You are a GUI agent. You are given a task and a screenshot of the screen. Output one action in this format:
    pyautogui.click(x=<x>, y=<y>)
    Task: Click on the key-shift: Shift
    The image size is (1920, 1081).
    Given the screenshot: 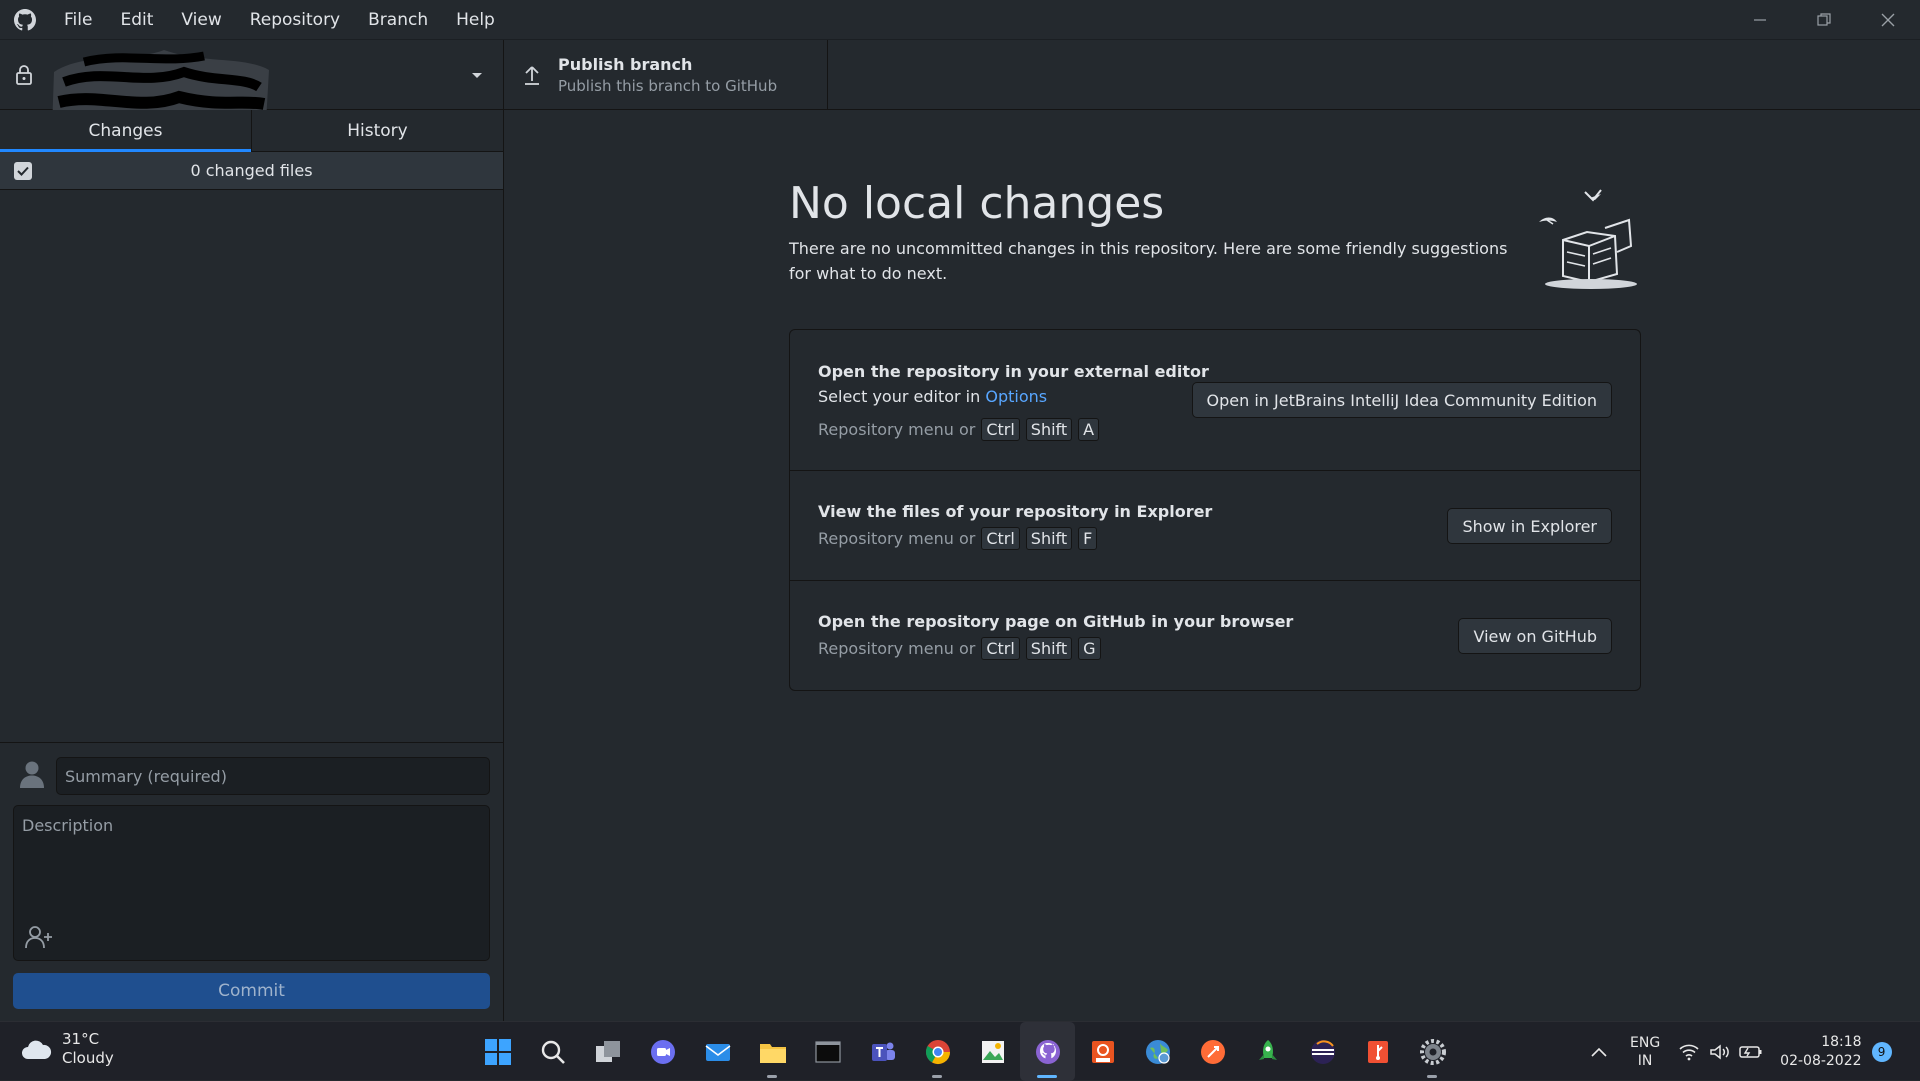 What is the action you would take?
    pyautogui.click(x=1049, y=538)
    